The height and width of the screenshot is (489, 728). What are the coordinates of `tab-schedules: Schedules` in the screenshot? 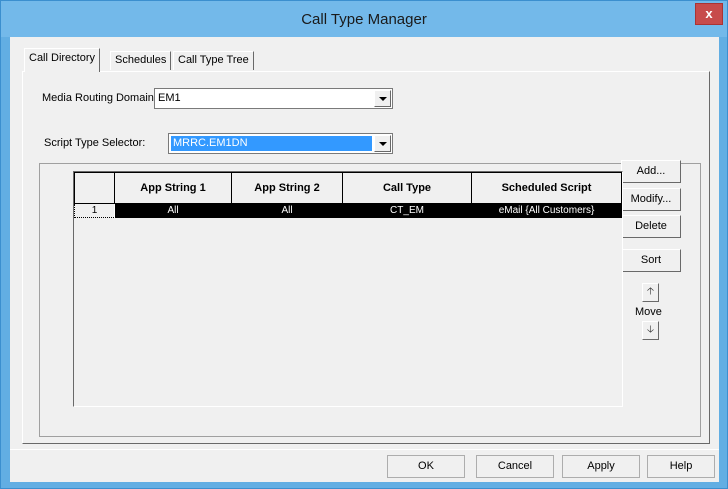 It's located at (141, 60).